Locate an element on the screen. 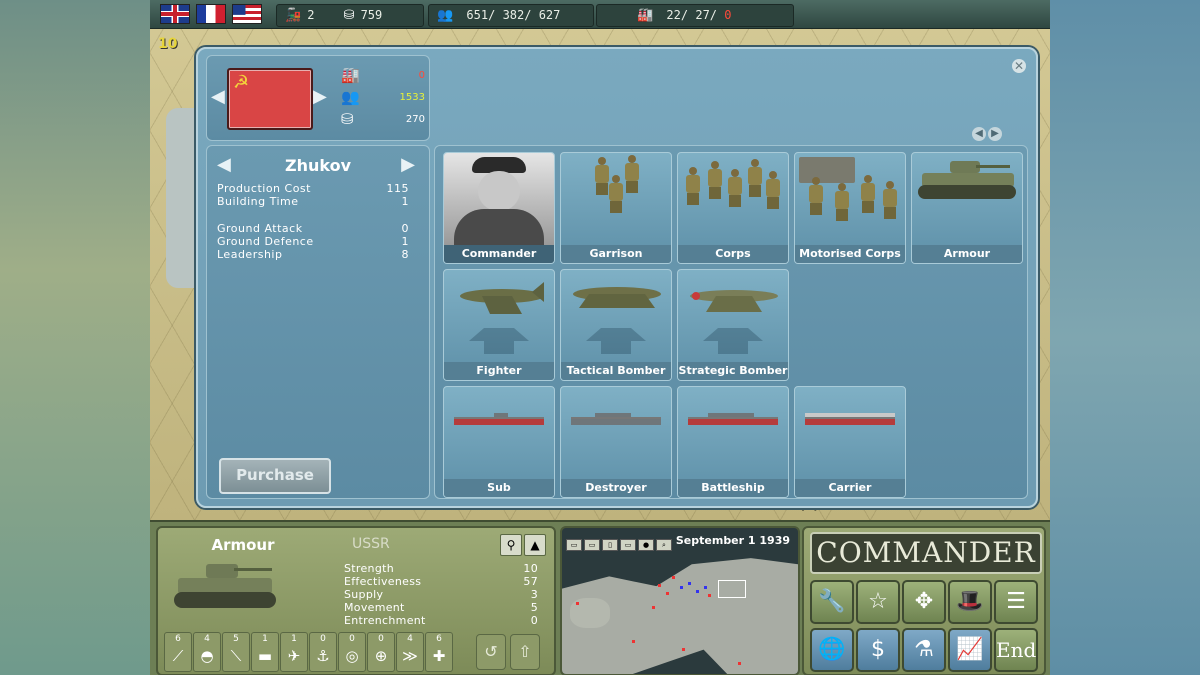 This screenshot has width=1200, height=675. nation-stats: 🏭 0 👥 1533 ⛁ 270 is located at coordinates (383, 99).